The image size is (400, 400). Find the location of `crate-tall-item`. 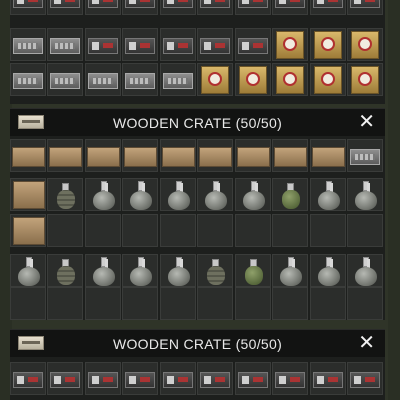

crate-tall-item is located at coordinates (29, 231).